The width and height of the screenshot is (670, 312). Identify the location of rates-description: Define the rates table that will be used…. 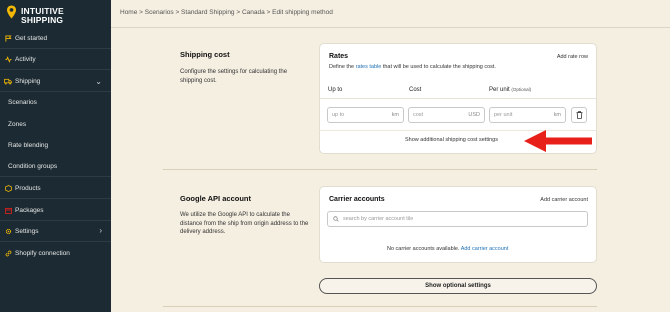
(412, 67).